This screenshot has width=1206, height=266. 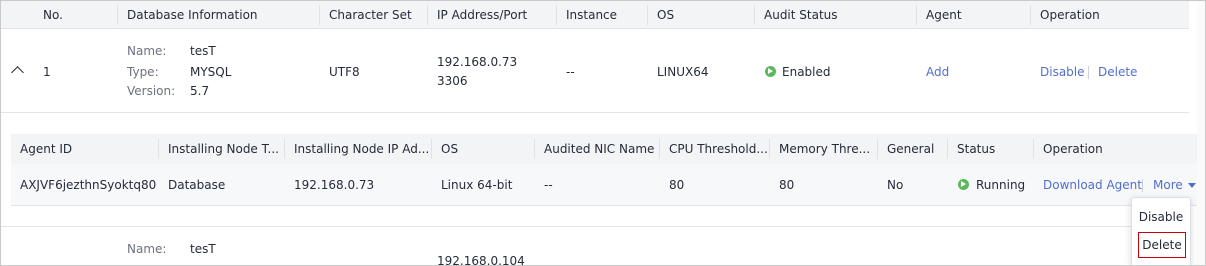 I want to click on delete-link: Delete, so click(x=1117, y=72).